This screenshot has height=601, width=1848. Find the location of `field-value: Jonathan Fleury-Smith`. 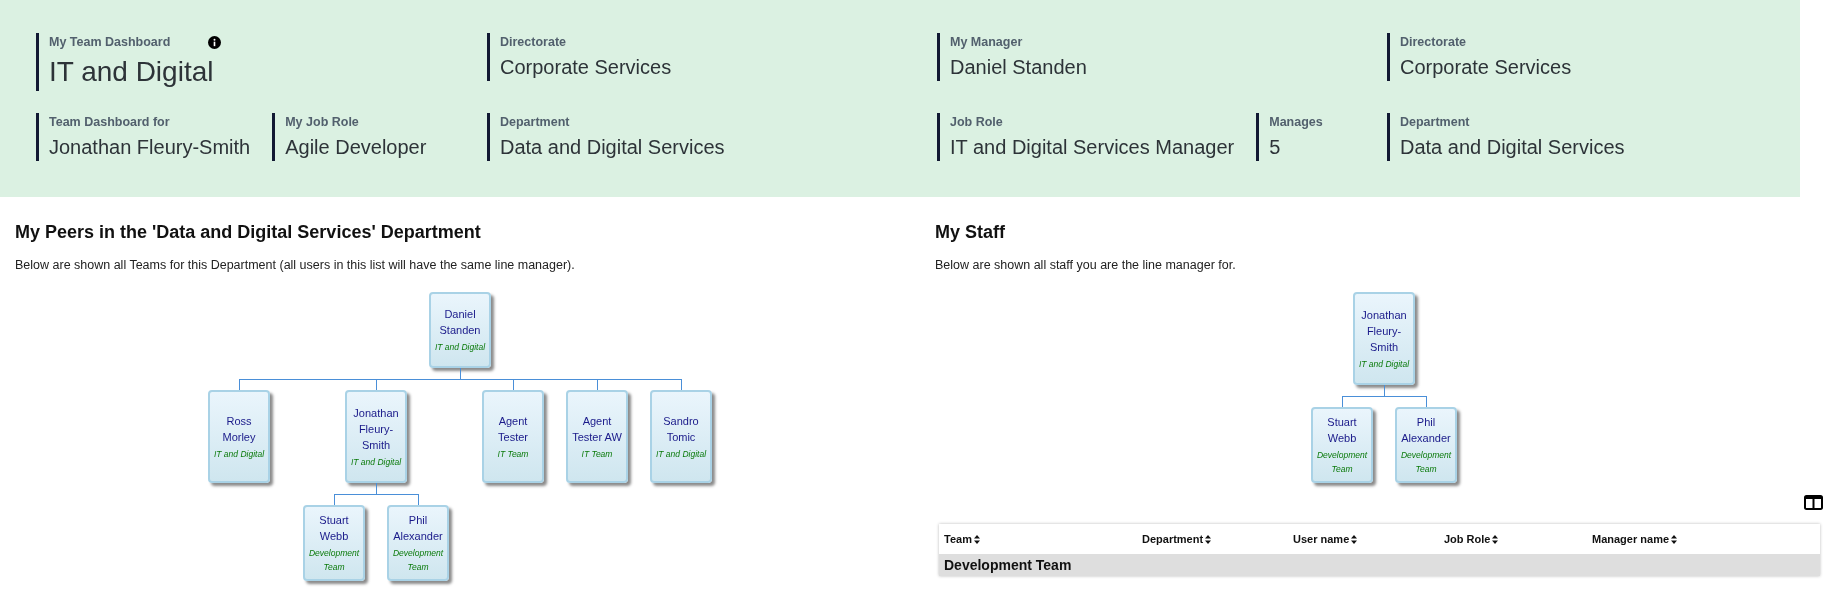

field-value: Jonathan Fleury-Smith is located at coordinates (150, 147).